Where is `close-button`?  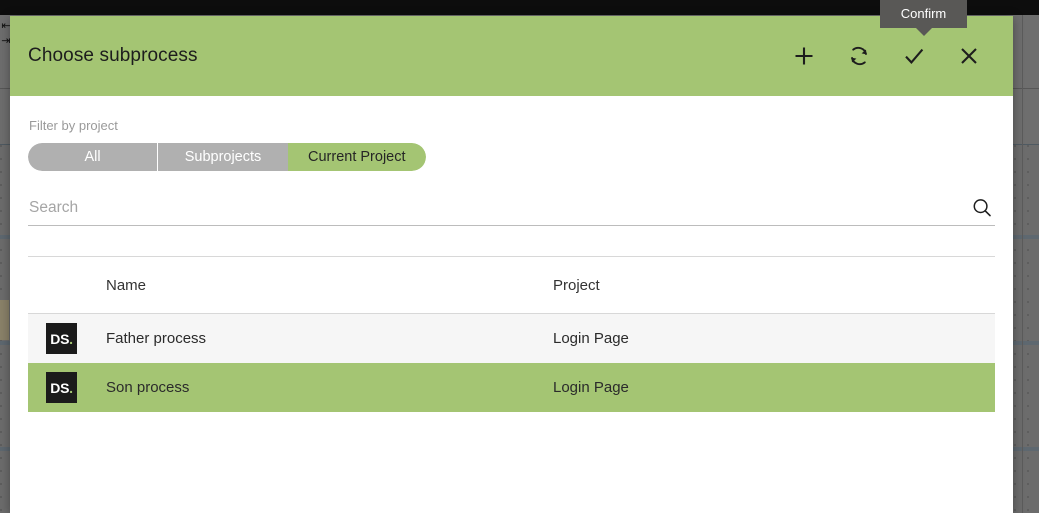 close-button is located at coordinates (969, 56).